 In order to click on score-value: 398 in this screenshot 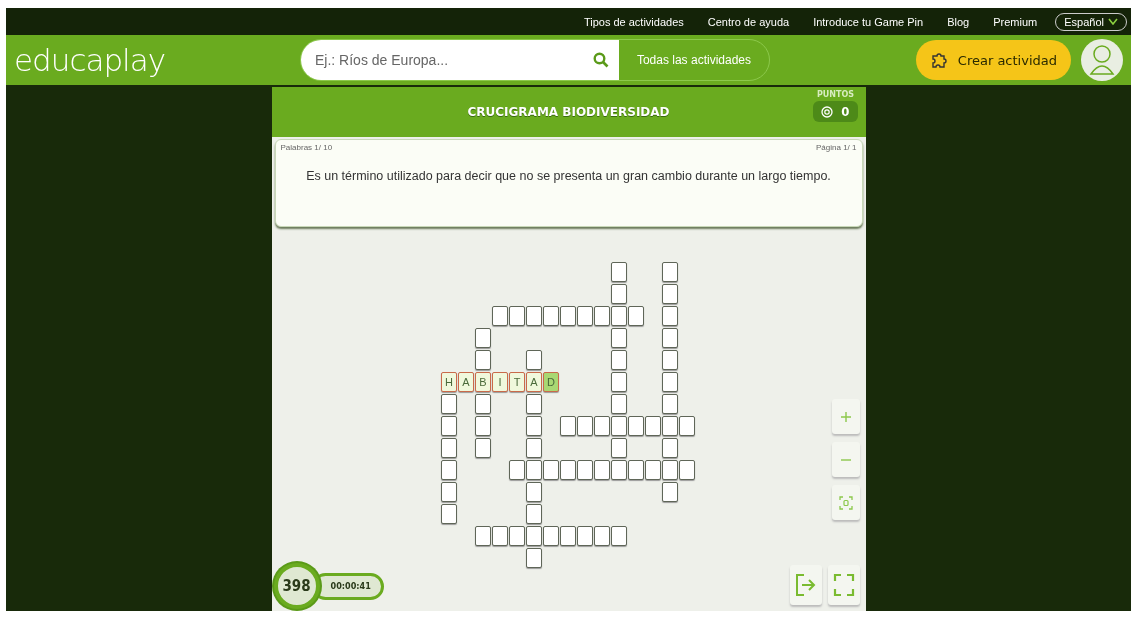, I will do `click(296, 586)`.